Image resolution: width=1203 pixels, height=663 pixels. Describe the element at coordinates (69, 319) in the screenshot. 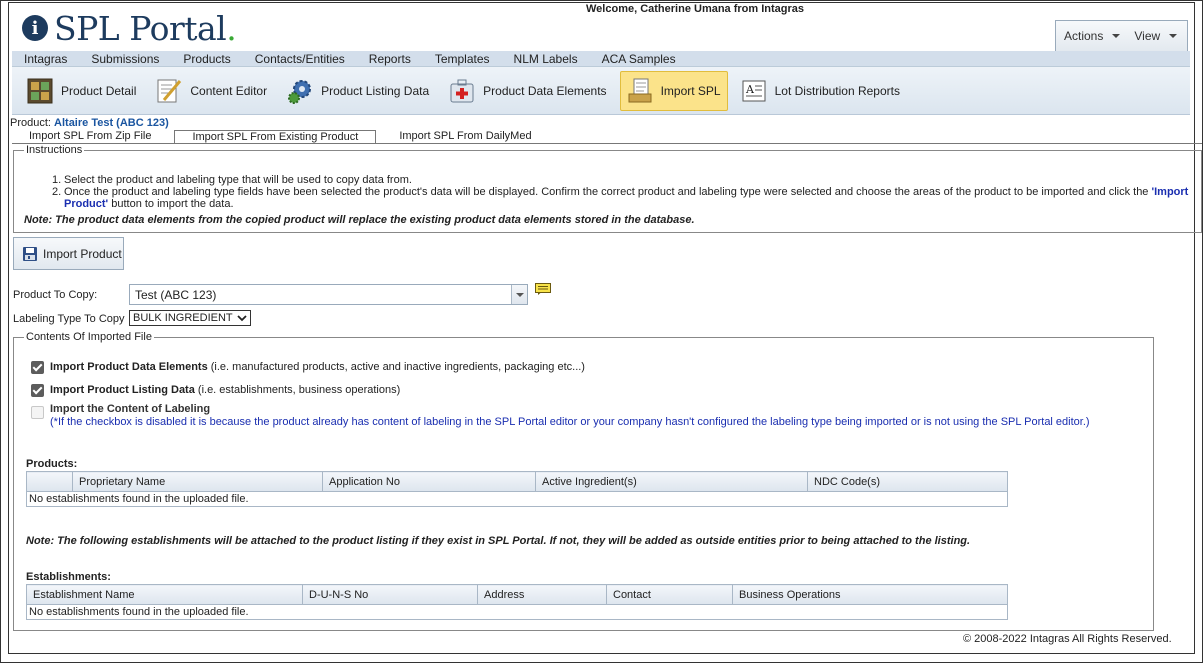

I see `labeling-type-label: Labeling Type To Copy` at that location.